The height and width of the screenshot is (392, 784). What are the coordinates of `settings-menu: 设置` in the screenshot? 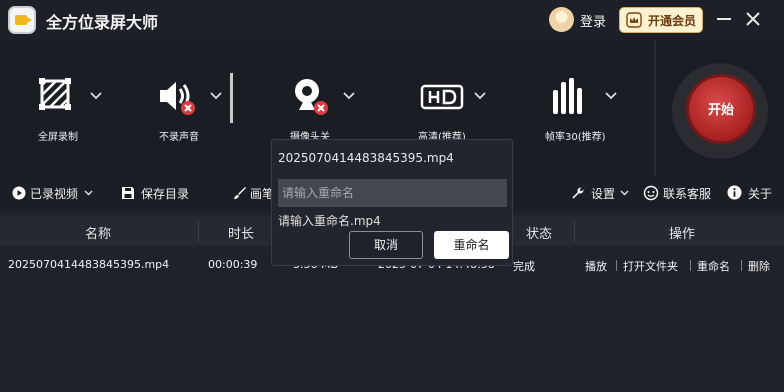 It's located at (603, 193).